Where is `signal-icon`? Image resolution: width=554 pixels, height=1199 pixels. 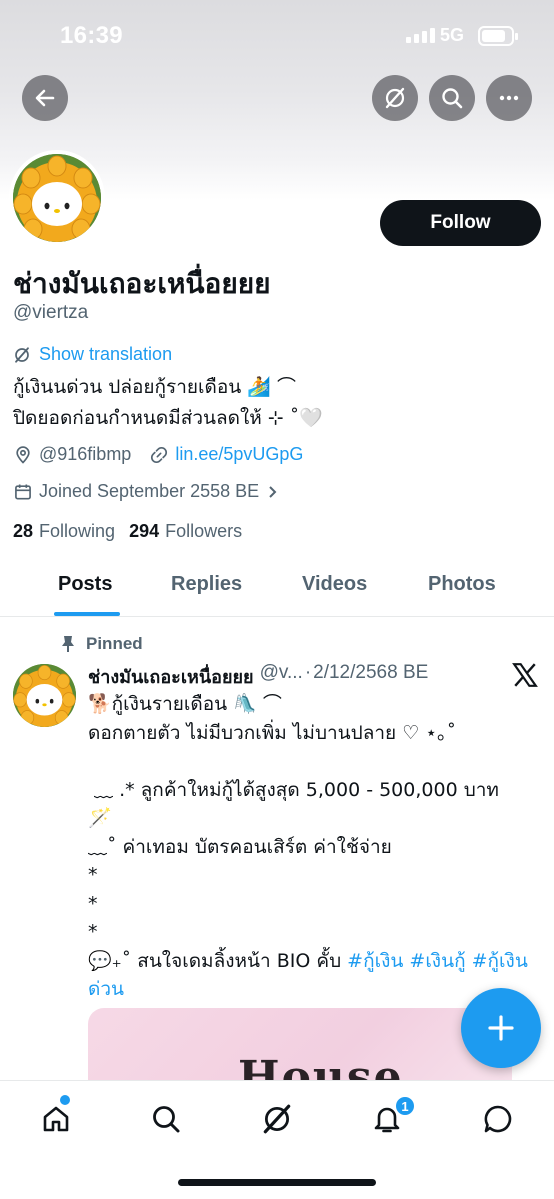 signal-icon is located at coordinates (420, 35).